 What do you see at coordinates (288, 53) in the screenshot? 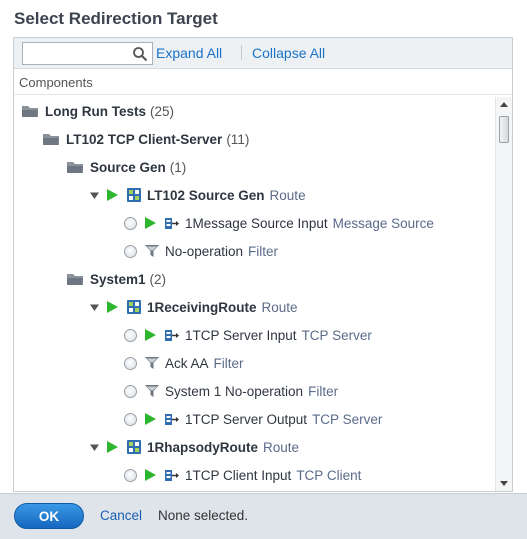
I see `collapse-all-link: Collapse All` at bounding box center [288, 53].